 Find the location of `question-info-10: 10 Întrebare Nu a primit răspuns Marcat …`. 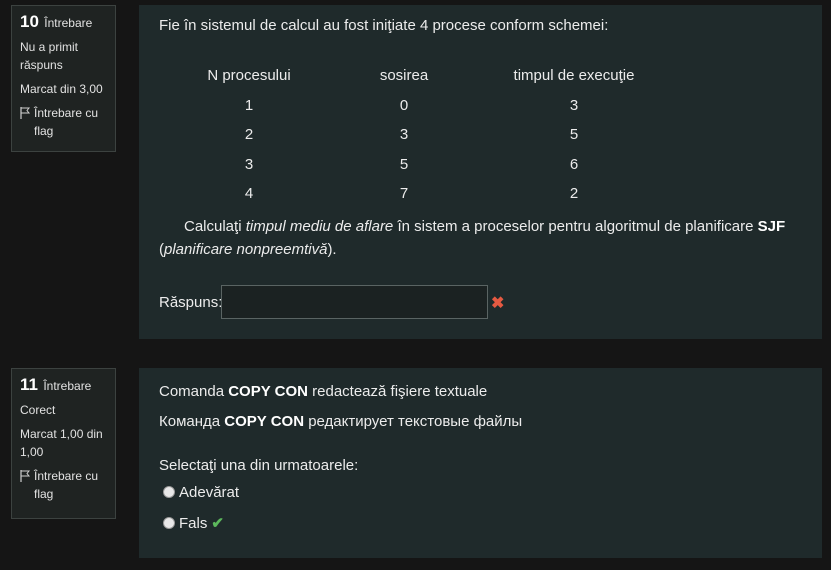

question-info-10: 10 Întrebare Nu a primit răspuns Marcat … is located at coordinates (63, 78).